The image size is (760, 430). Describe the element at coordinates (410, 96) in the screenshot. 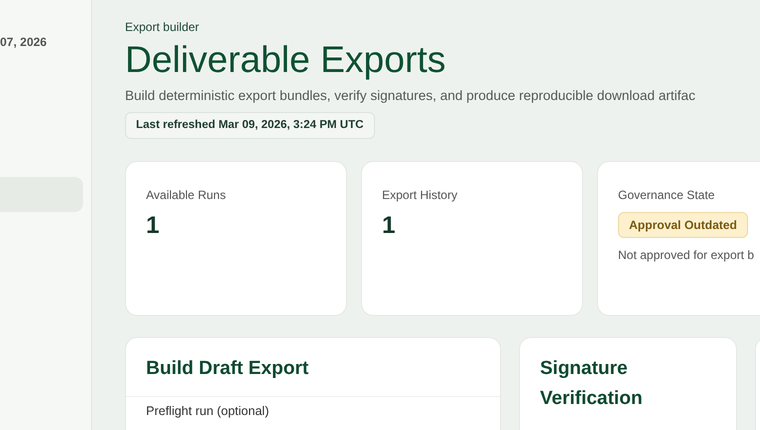

I see `page-subtitle: Build deterministic export bundles, verify signatures, and produce reproducible download artifac` at that location.